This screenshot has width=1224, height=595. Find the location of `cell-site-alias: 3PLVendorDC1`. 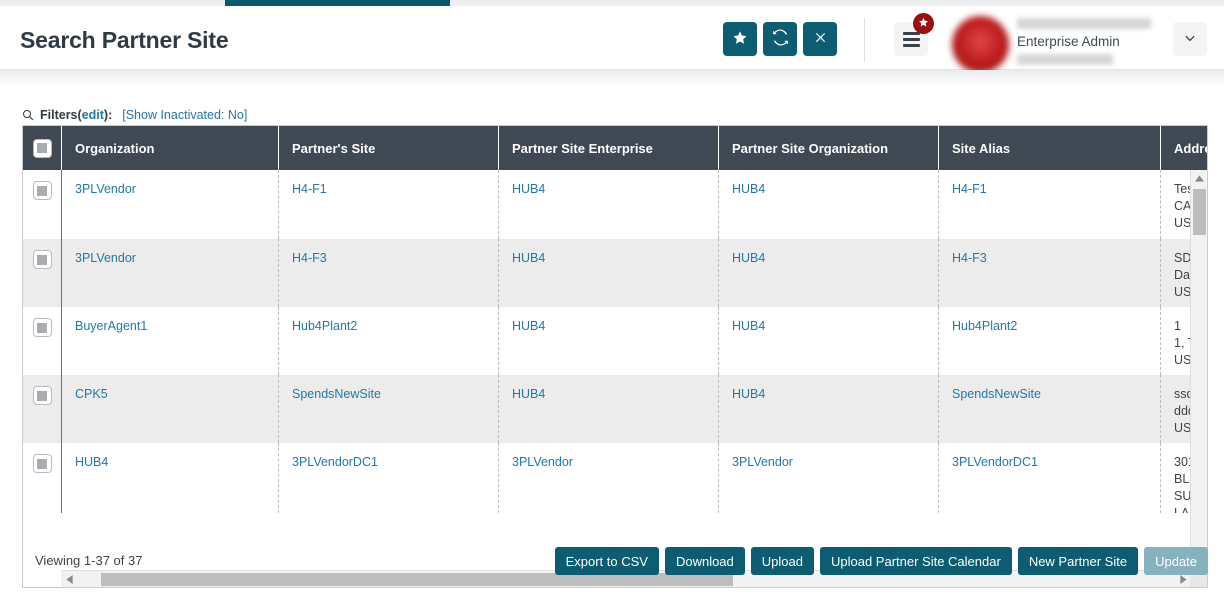

cell-site-alias: 3PLVendorDC1 is located at coordinates (1049, 478).